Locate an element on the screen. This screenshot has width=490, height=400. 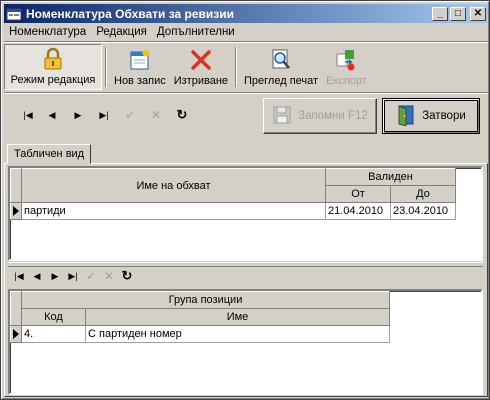
table-row: 4. С партиден номер is located at coordinates (200, 334).